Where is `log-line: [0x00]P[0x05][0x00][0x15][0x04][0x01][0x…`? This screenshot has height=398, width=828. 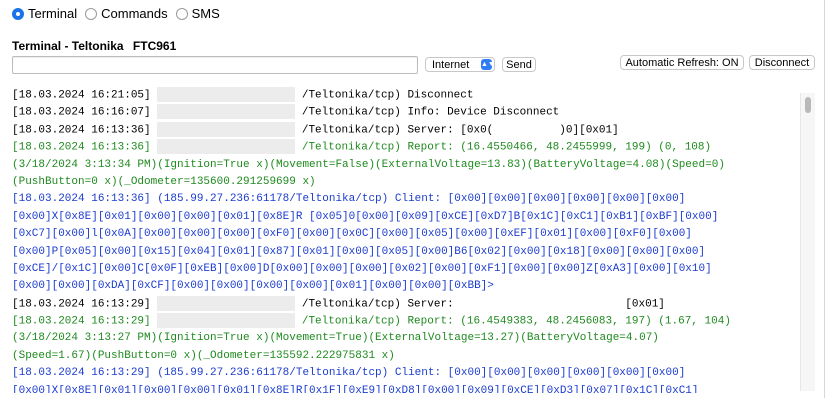
log-line: [0x00]P[0x05][0x00][0x15][0x04][0x01][0x… is located at coordinates (412, 252).